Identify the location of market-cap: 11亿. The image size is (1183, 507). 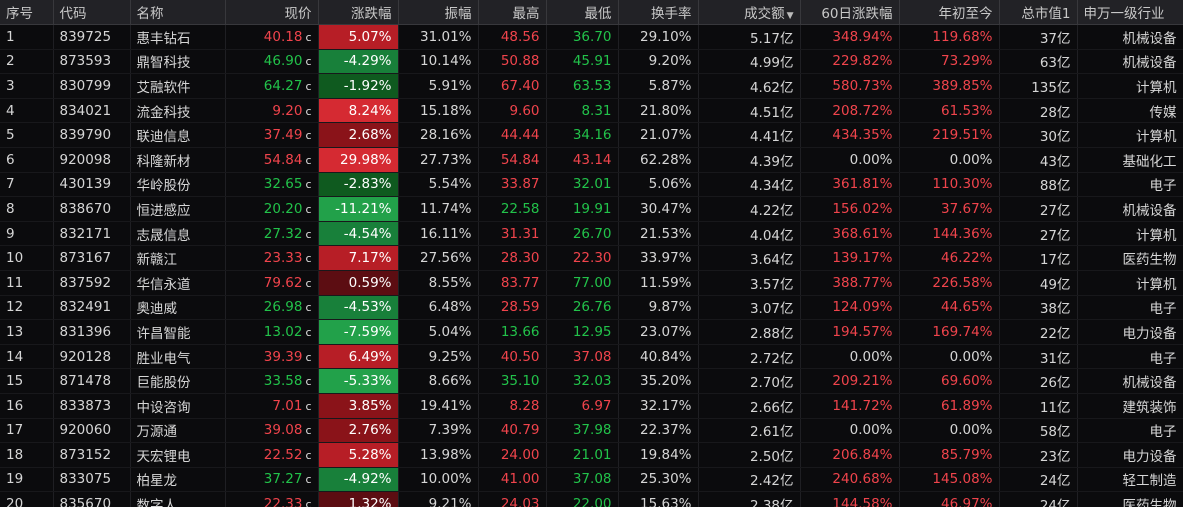
(1038, 406).